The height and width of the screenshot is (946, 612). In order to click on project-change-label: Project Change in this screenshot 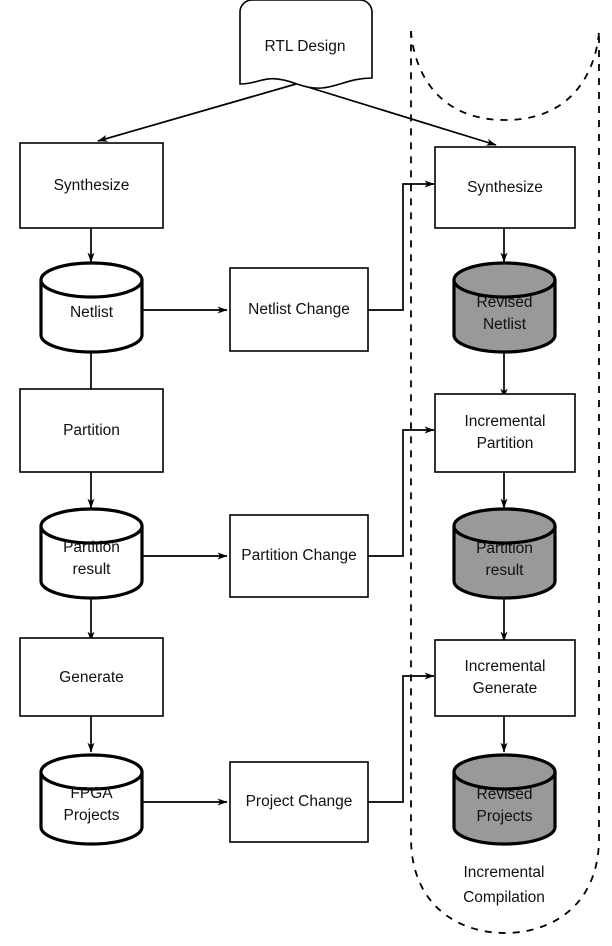, I will do `click(299, 801)`.